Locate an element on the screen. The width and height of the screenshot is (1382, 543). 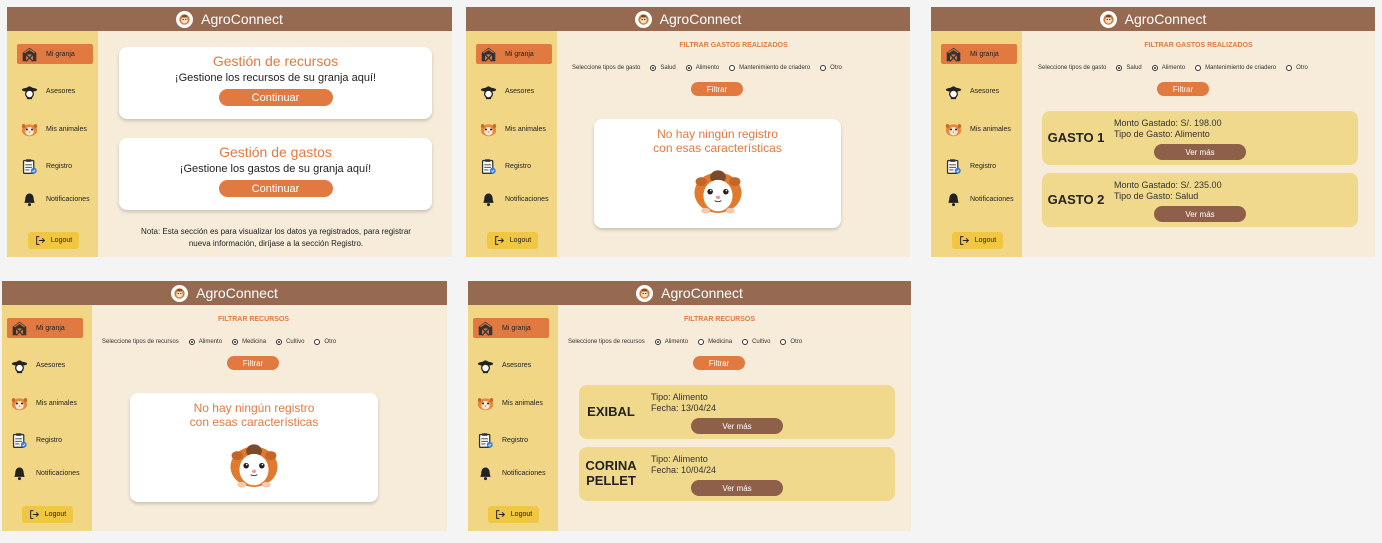
card-title: Gestión de recursos is located at coordinates (275, 61).